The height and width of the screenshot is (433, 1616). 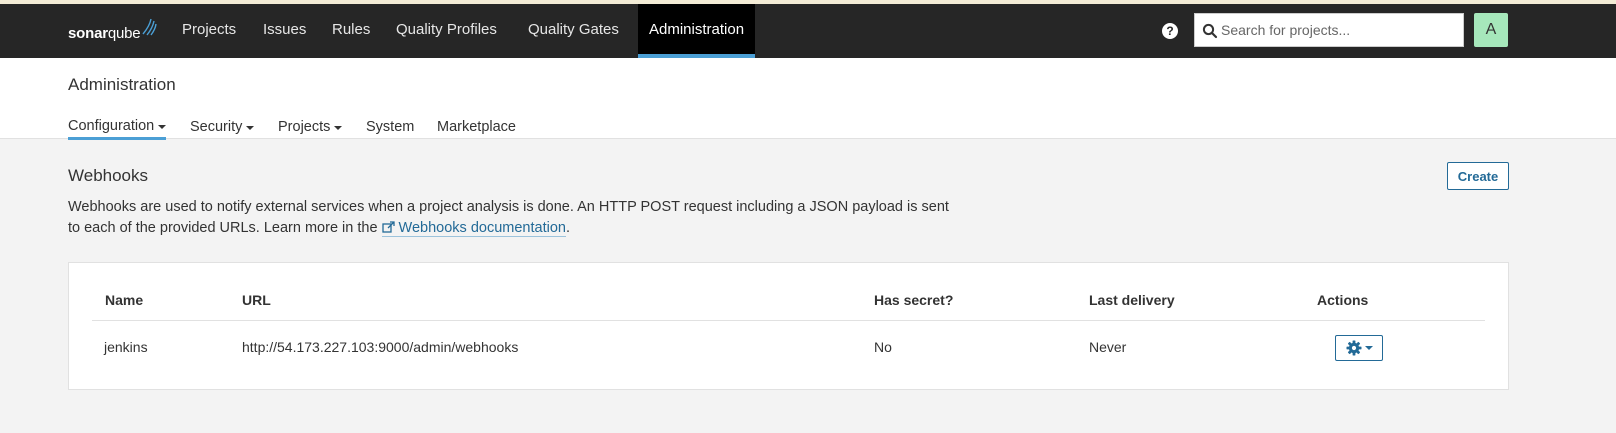 What do you see at coordinates (573, 31) in the screenshot?
I see `nav-quality-gates: Quality Gates` at bounding box center [573, 31].